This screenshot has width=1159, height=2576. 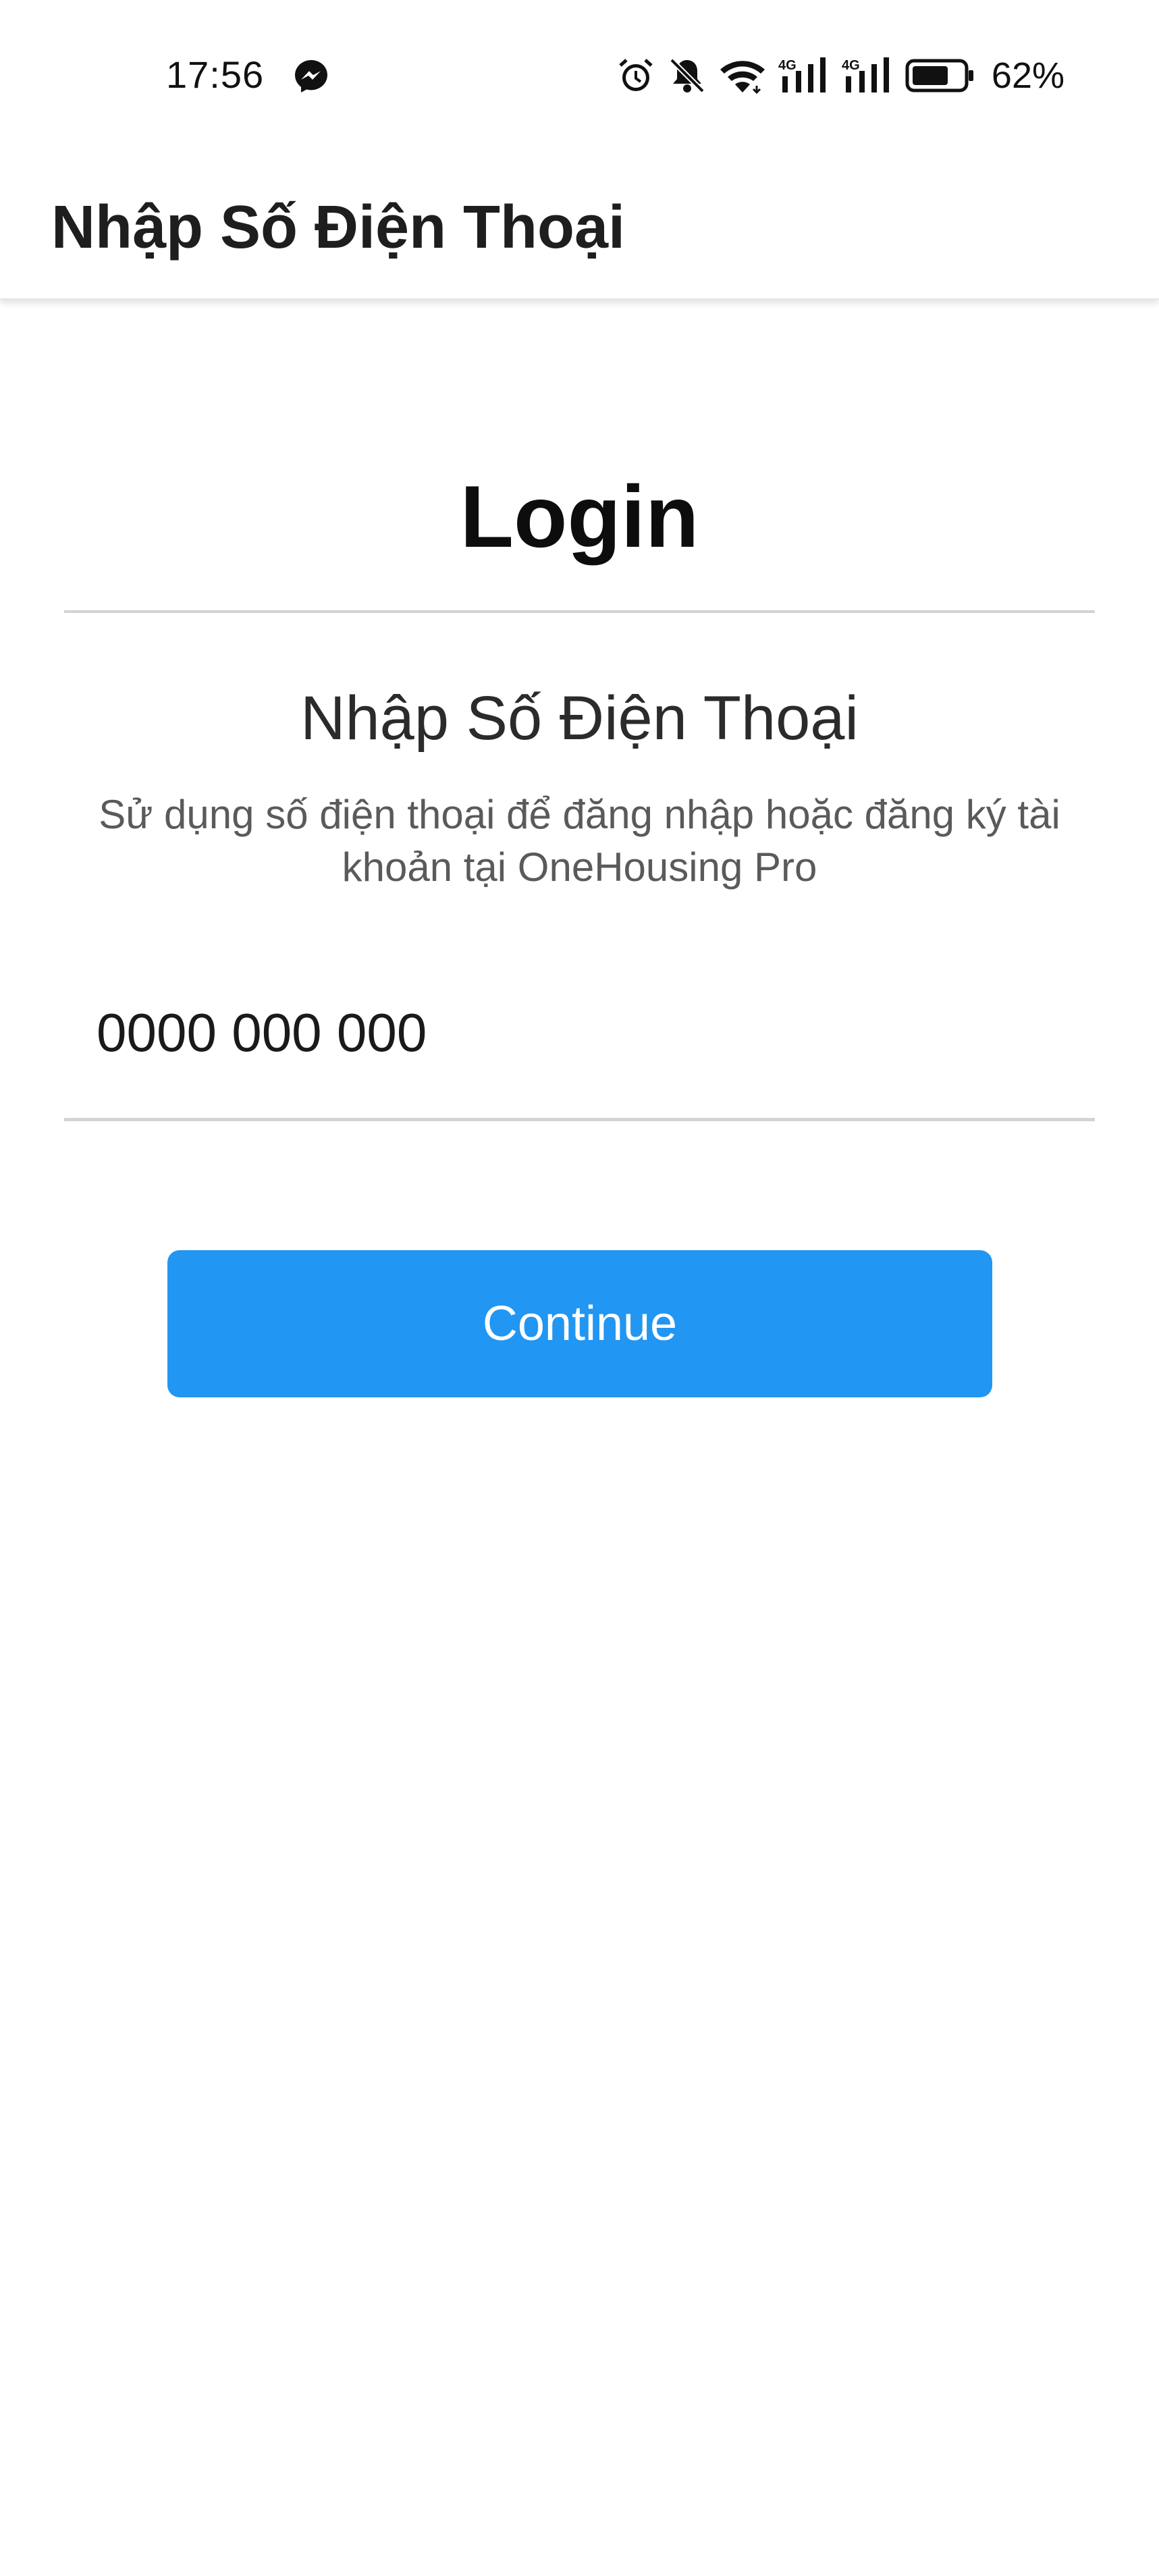 I want to click on wifi-icon, so click(x=743, y=76).